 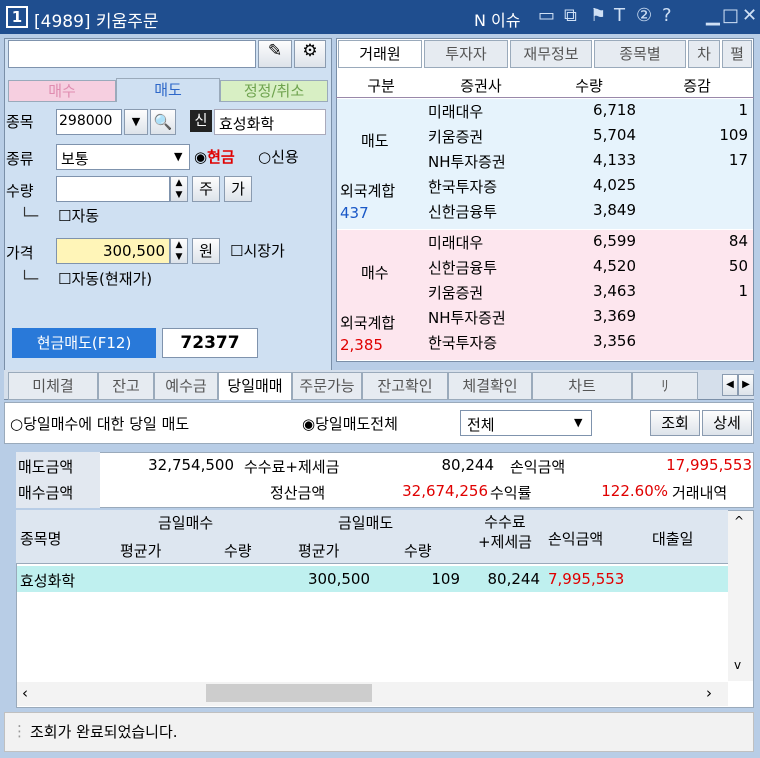 What do you see at coordinates (354, 213) in the screenshot?
I see `foreign-total-value-1: 437` at bounding box center [354, 213].